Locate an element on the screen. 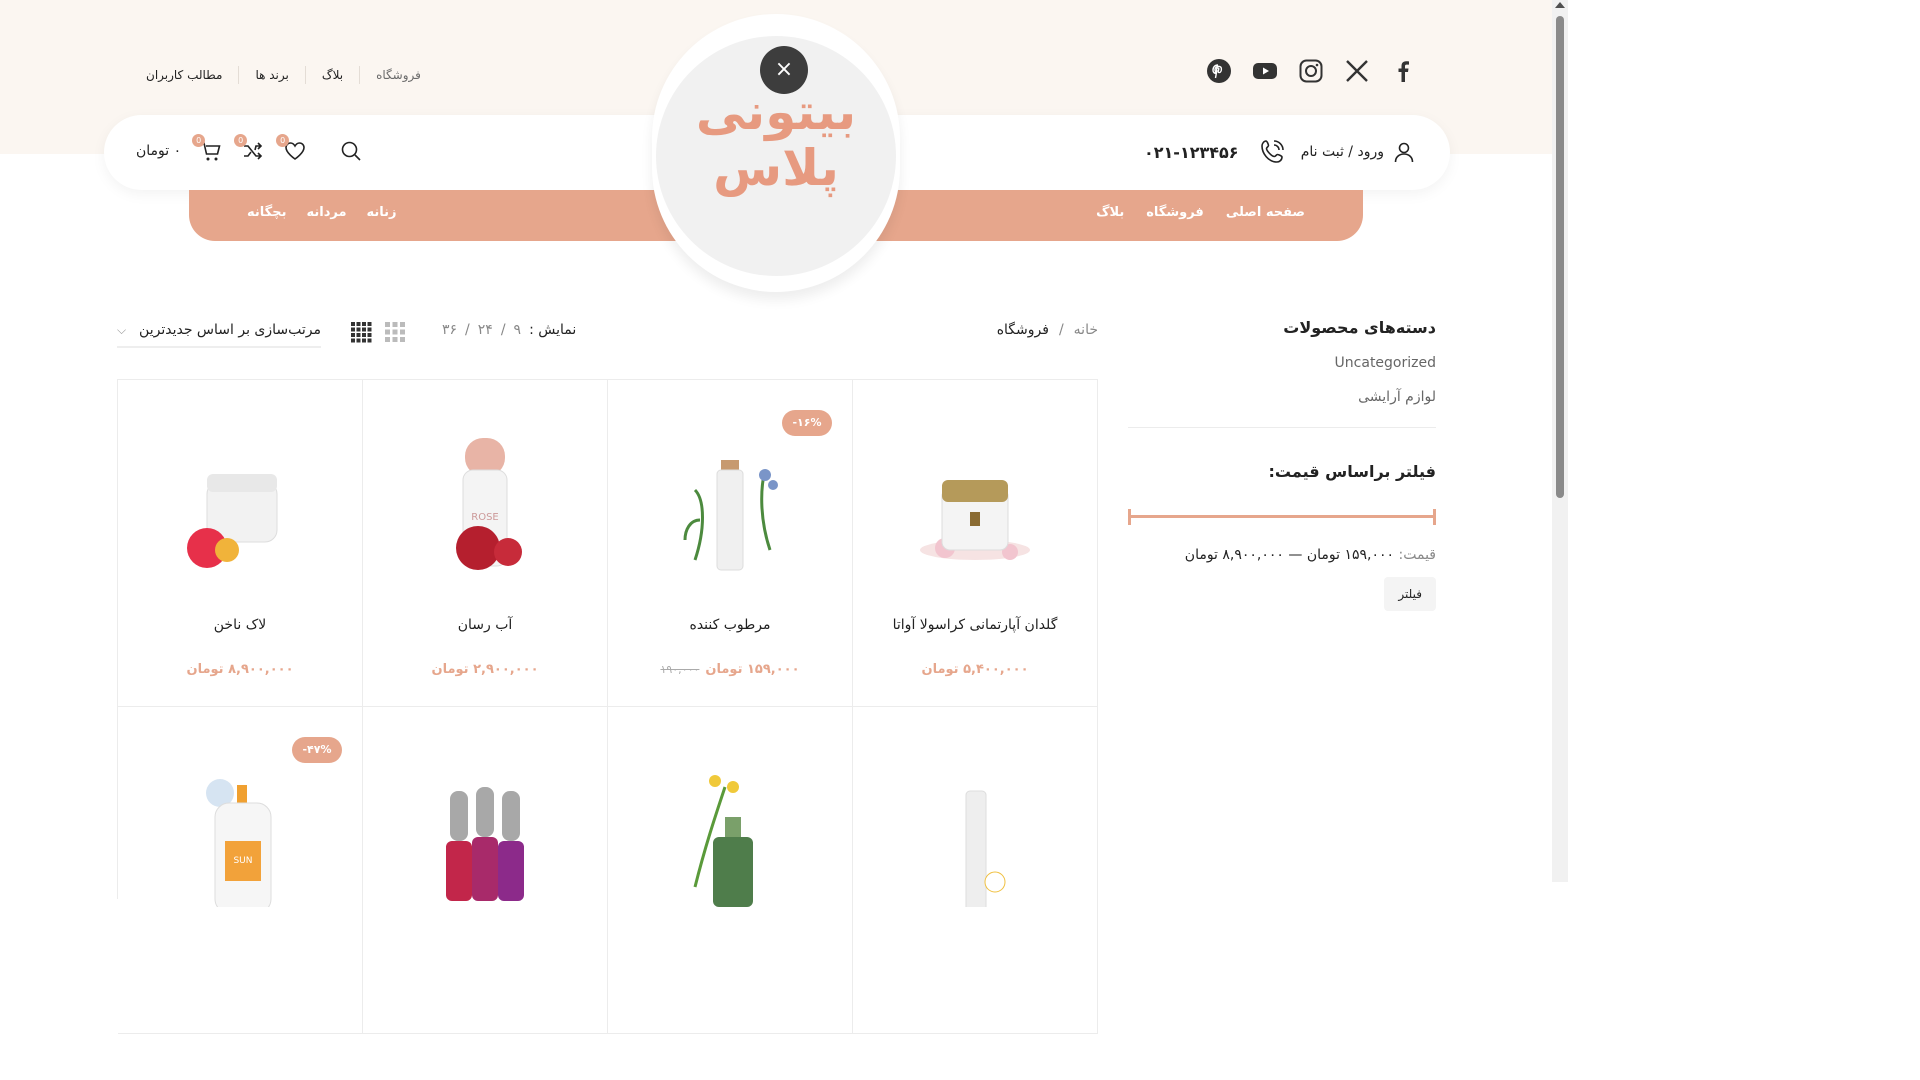 Image resolution: width=1920 pixels, height=1080 pixels. top-link-shop: فروشگاه is located at coordinates (398, 75).